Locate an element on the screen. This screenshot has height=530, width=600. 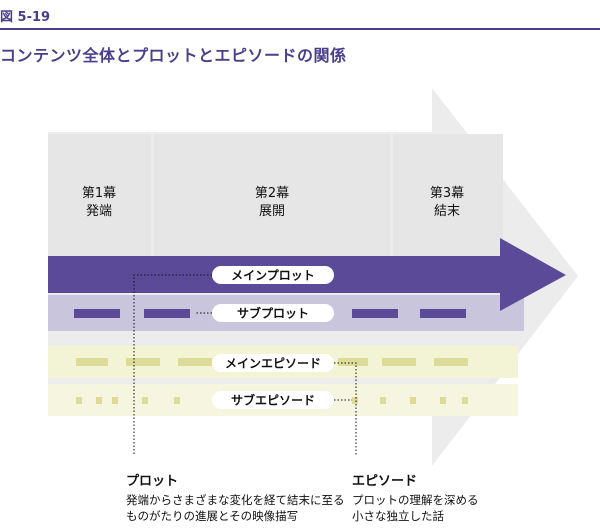
episode-note-line-1: プロットの理解を深める is located at coordinates (415, 500).